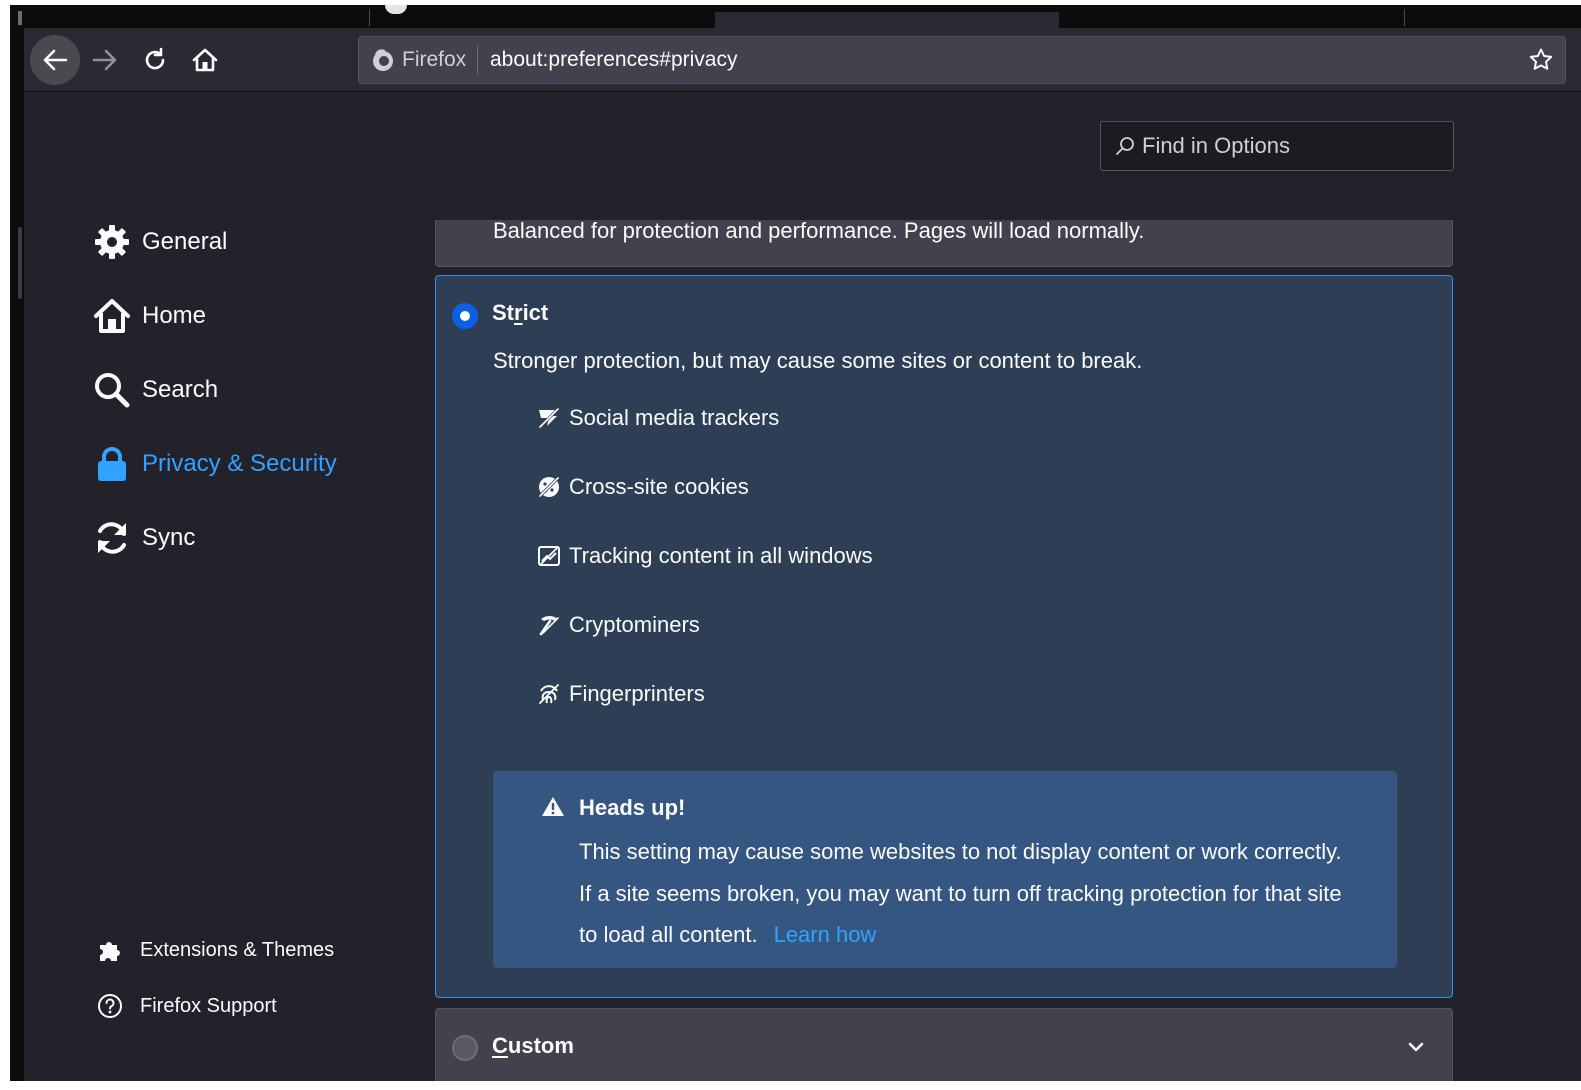 The width and height of the screenshot is (1581, 1090). Describe the element at coordinates (549, 487) in the screenshot. I see `cookie-blocked-icon` at that location.